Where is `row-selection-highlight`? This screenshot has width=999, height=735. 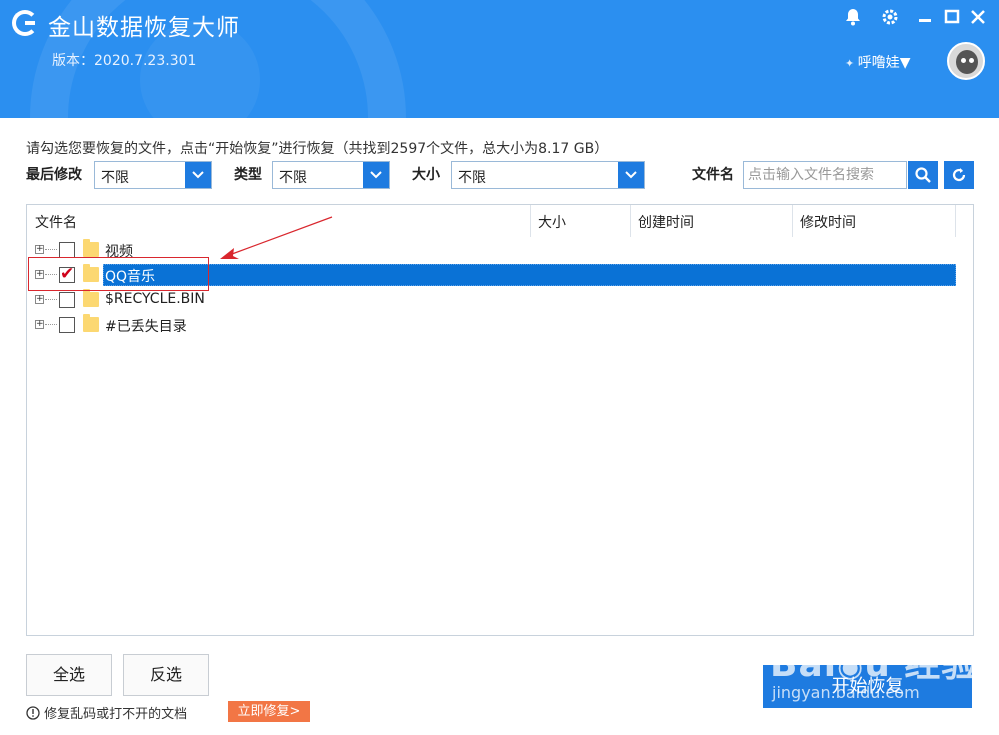 row-selection-highlight is located at coordinates (529, 275).